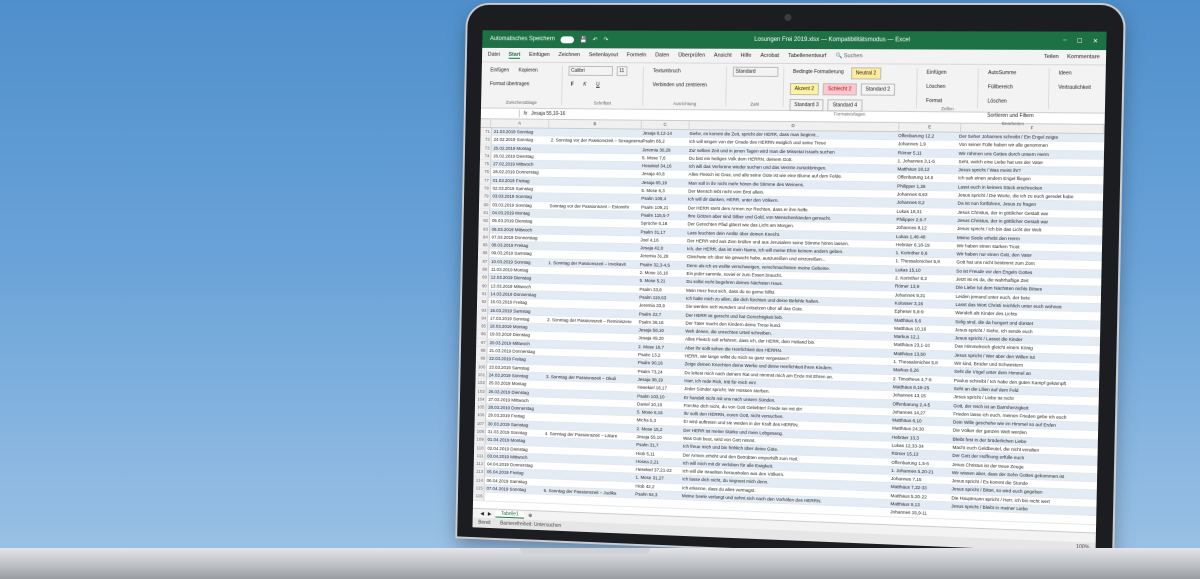 The height and width of the screenshot is (579, 1200). I want to click on tab-tabellenentwurf: Tabellenentwurf, so click(807, 56).